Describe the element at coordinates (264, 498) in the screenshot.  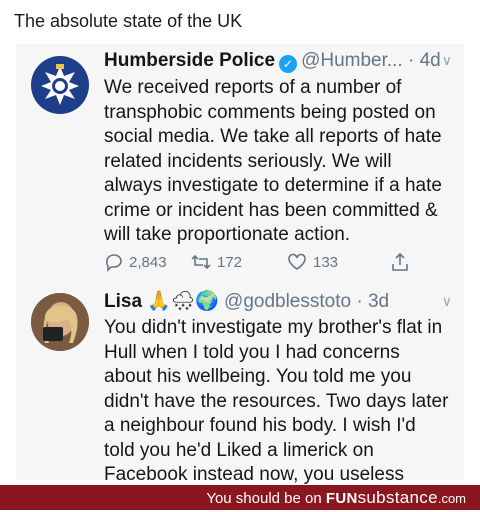
I see `footer-prefix: You should be on` at that location.